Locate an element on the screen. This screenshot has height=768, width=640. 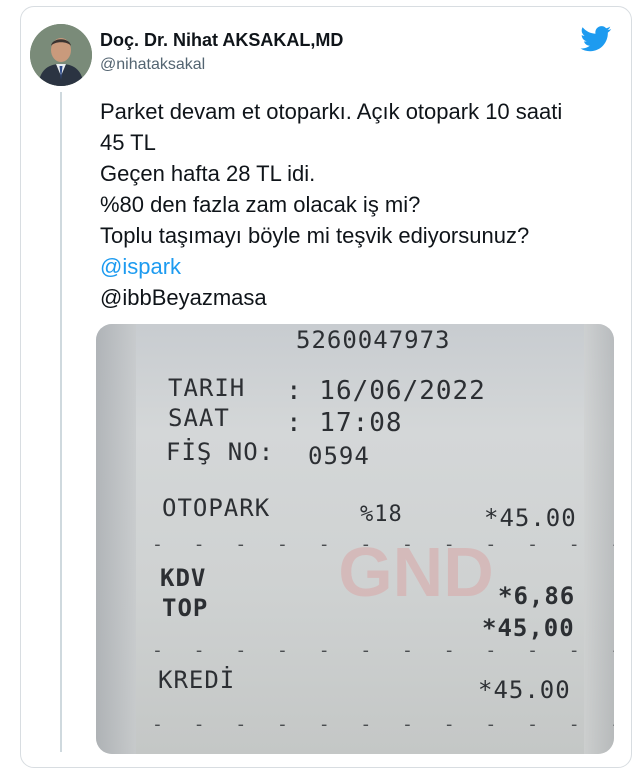
avatar-photo is located at coordinates (61, 55).